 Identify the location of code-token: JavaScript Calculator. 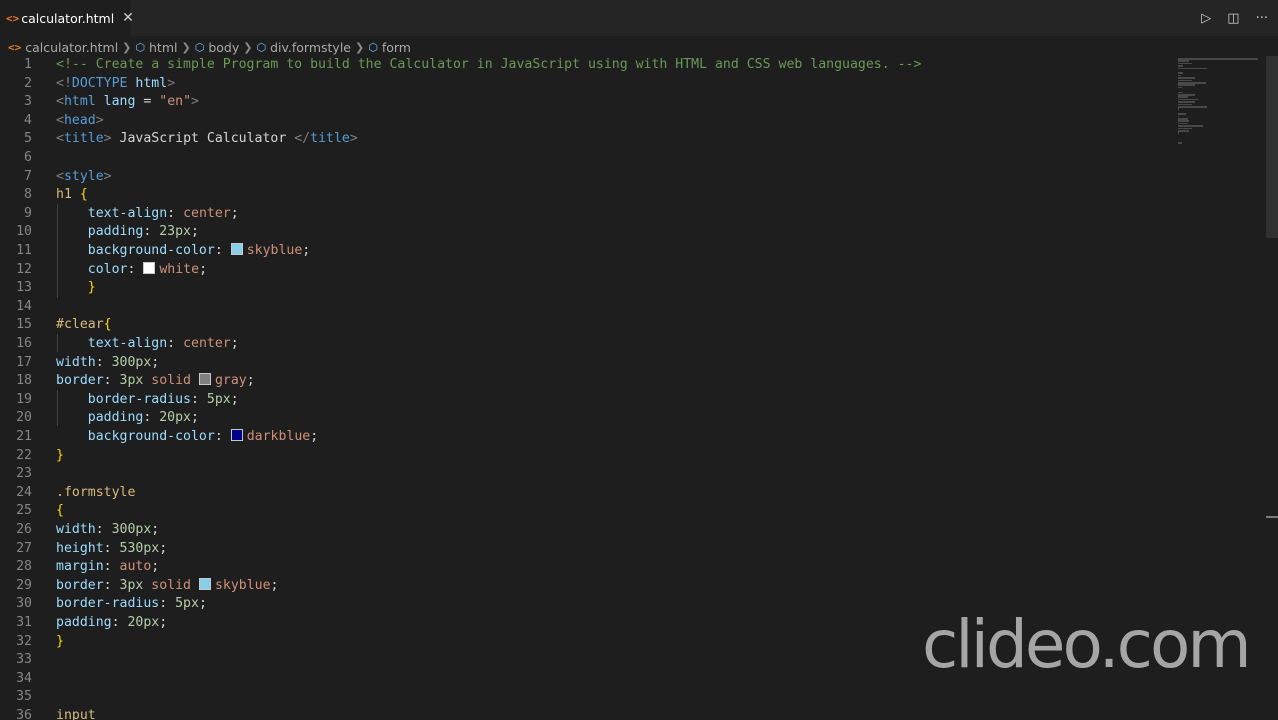
(203, 139).